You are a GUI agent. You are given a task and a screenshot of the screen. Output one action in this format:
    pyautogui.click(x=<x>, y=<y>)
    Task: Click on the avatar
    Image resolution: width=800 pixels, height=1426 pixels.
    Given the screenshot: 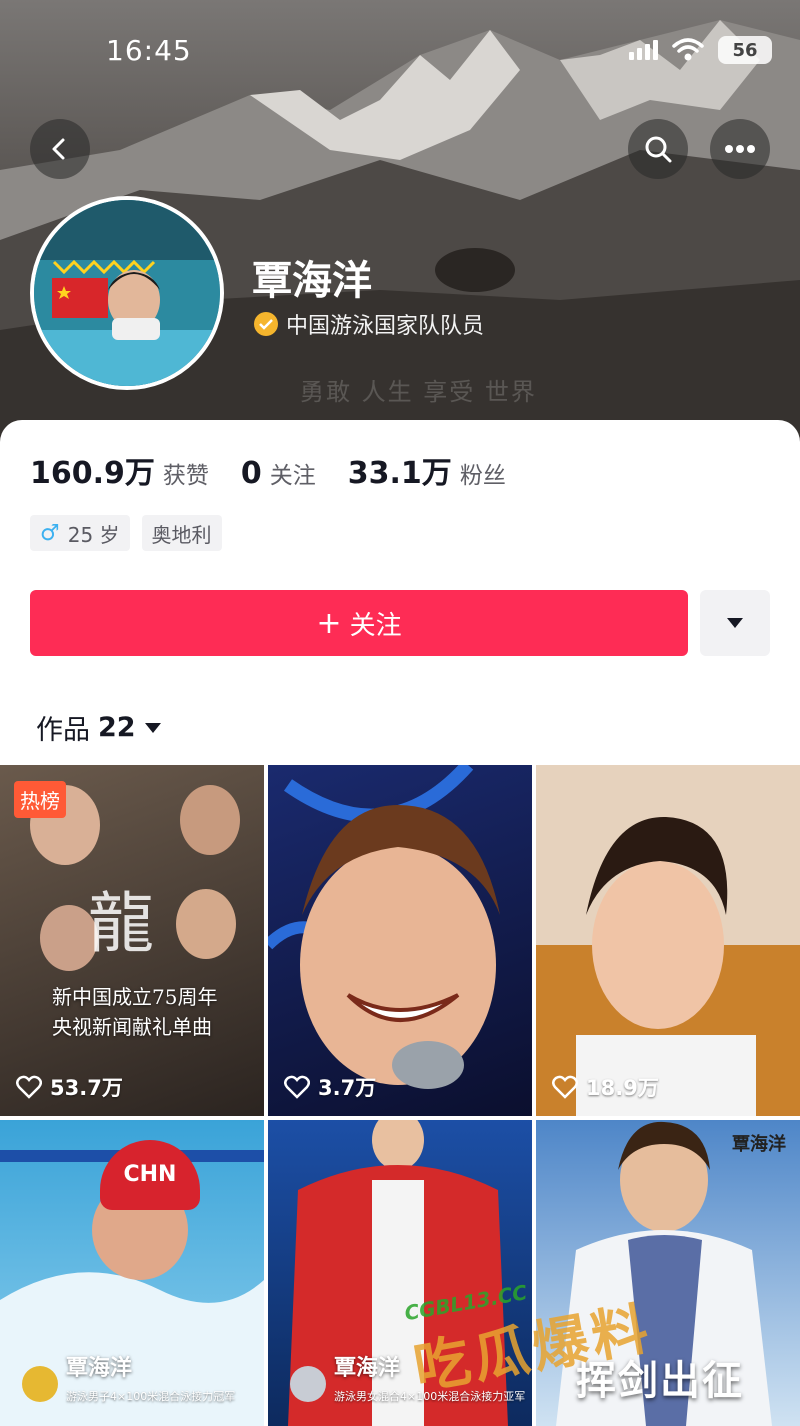 What is the action you would take?
    pyautogui.click(x=127, y=293)
    